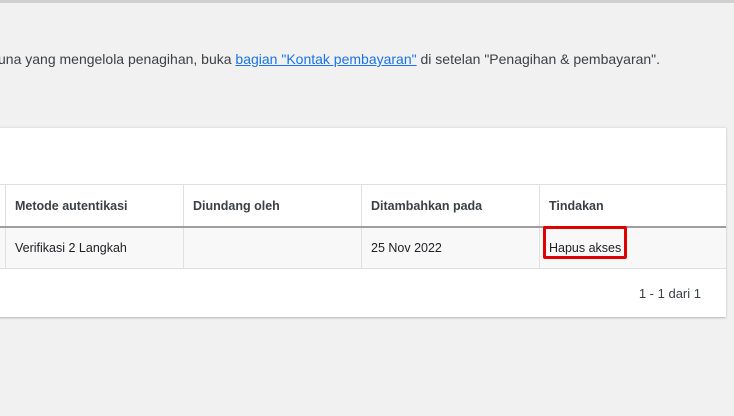 The image size is (734, 416). Describe the element at coordinates (94, 205) in the screenshot. I see `column-header-auth-method: Metode autentikasi` at that location.